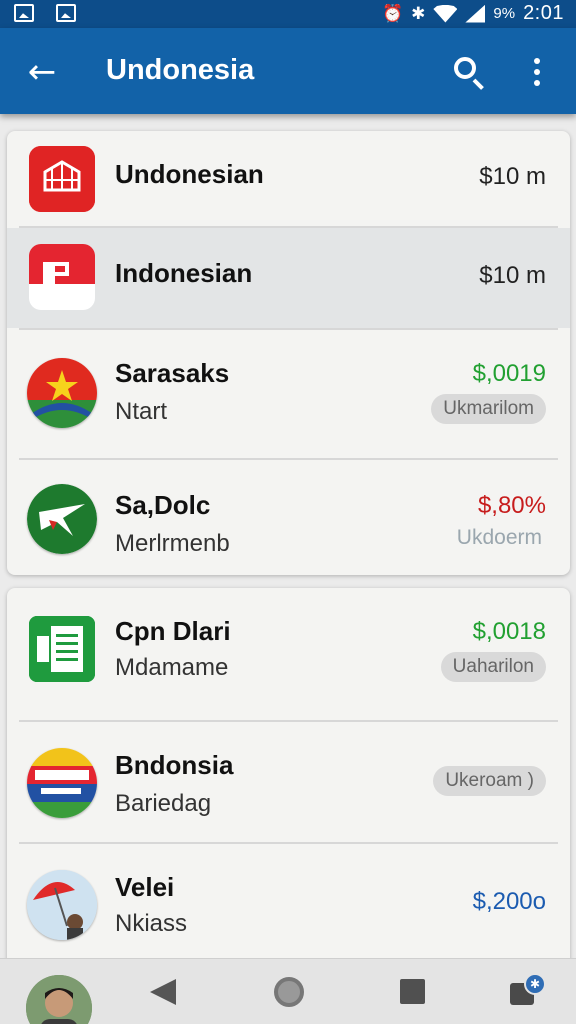  I want to click on notification-app-icon: ✱, so click(528, 990).